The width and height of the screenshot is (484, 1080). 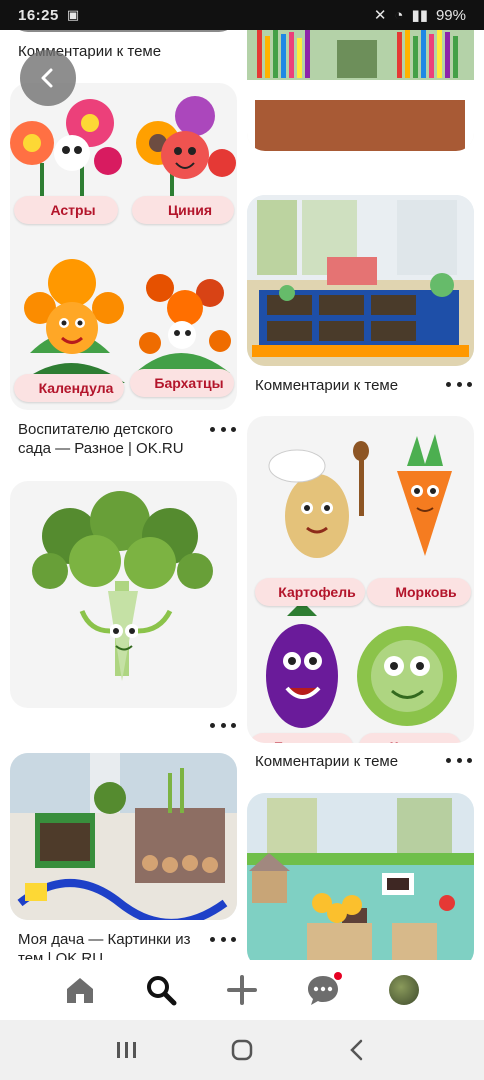 I want to click on gallery-icon: ▣, so click(x=73, y=14).